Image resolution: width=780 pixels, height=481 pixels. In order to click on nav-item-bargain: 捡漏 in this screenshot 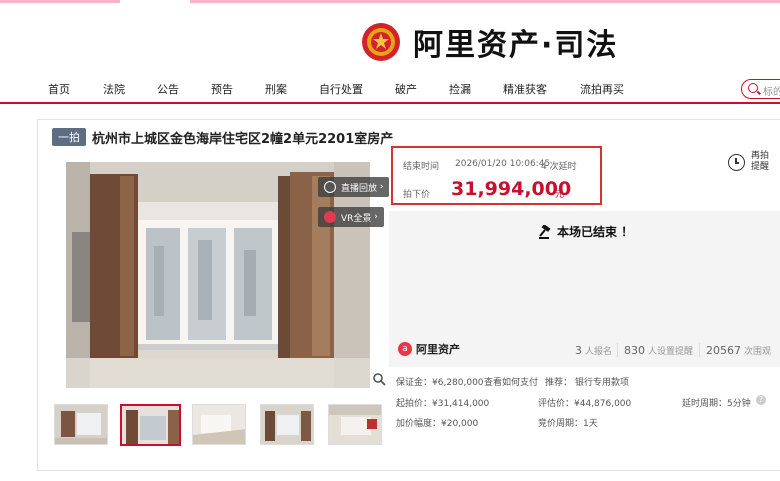, I will do `click(460, 89)`.